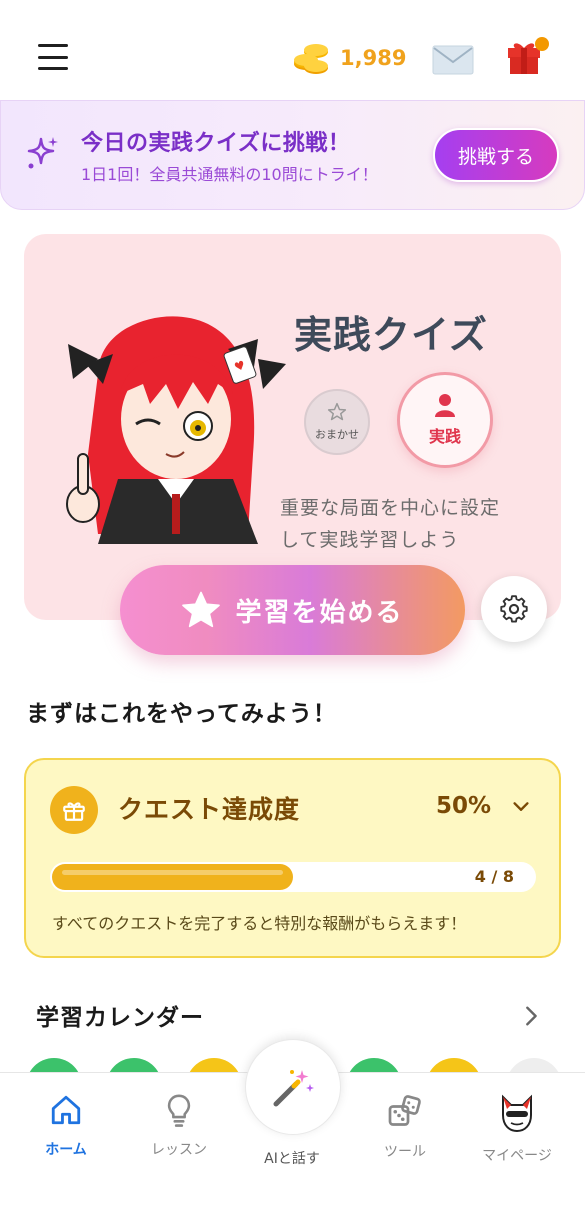 This screenshot has height=1208, width=585. Describe the element at coordinates (319, 612) in the screenshot. I see `start-learning-label: 学習を始める` at that location.